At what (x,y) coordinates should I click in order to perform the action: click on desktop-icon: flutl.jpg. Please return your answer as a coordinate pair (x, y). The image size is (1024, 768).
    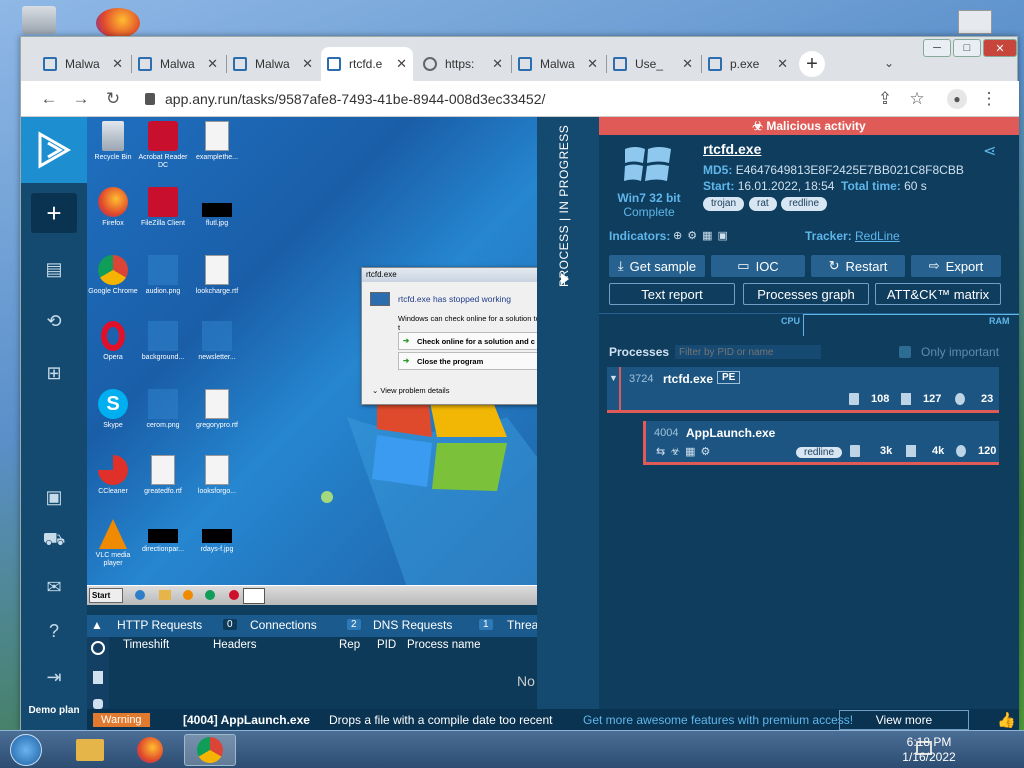
    Looking at the image, I should click on (217, 207).